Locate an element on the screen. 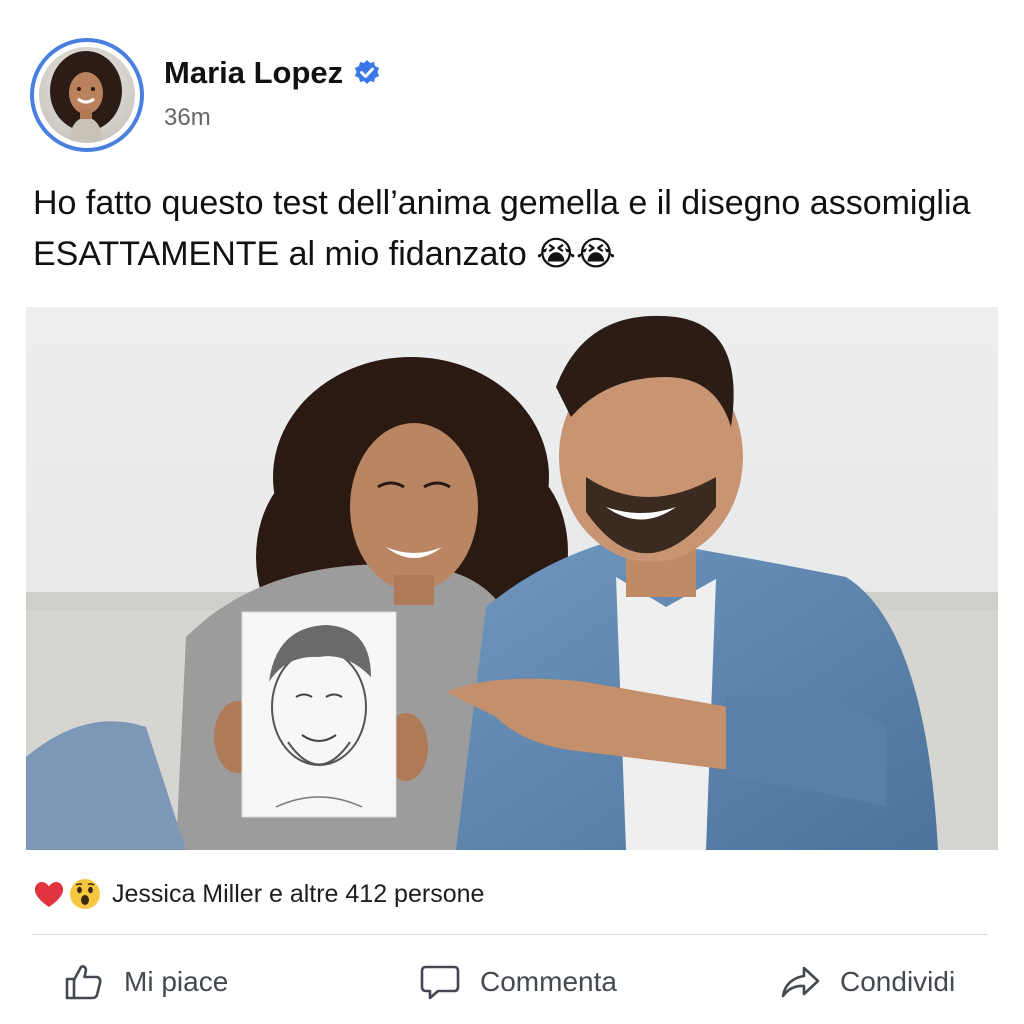  post-header: Maria Lopez 36m is located at coordinates (510, 96).